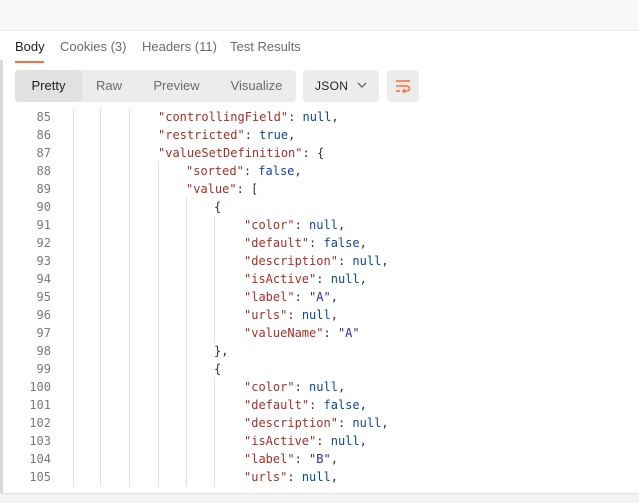 Image resolution: width=639 pixels, height=503 pixels. What do you see at coordinates (227, 135) in the screenshot?
I see `code-text: "restricted": true,` at bounding box center [227, 135].